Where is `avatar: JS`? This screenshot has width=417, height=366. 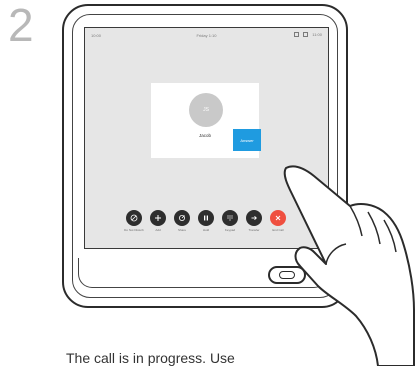
avatar: JS is located at coordinates (206, 110).